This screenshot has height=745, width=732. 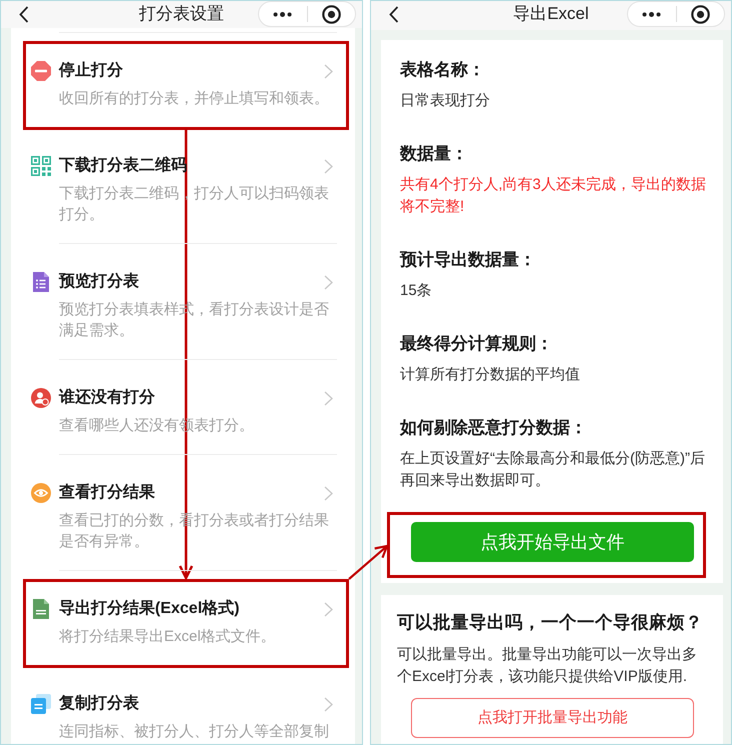 What do you see at coordinates (181, 14) in the screenshot?
I see `nav-title: 打分表设置` at bounding box center [181, 14].